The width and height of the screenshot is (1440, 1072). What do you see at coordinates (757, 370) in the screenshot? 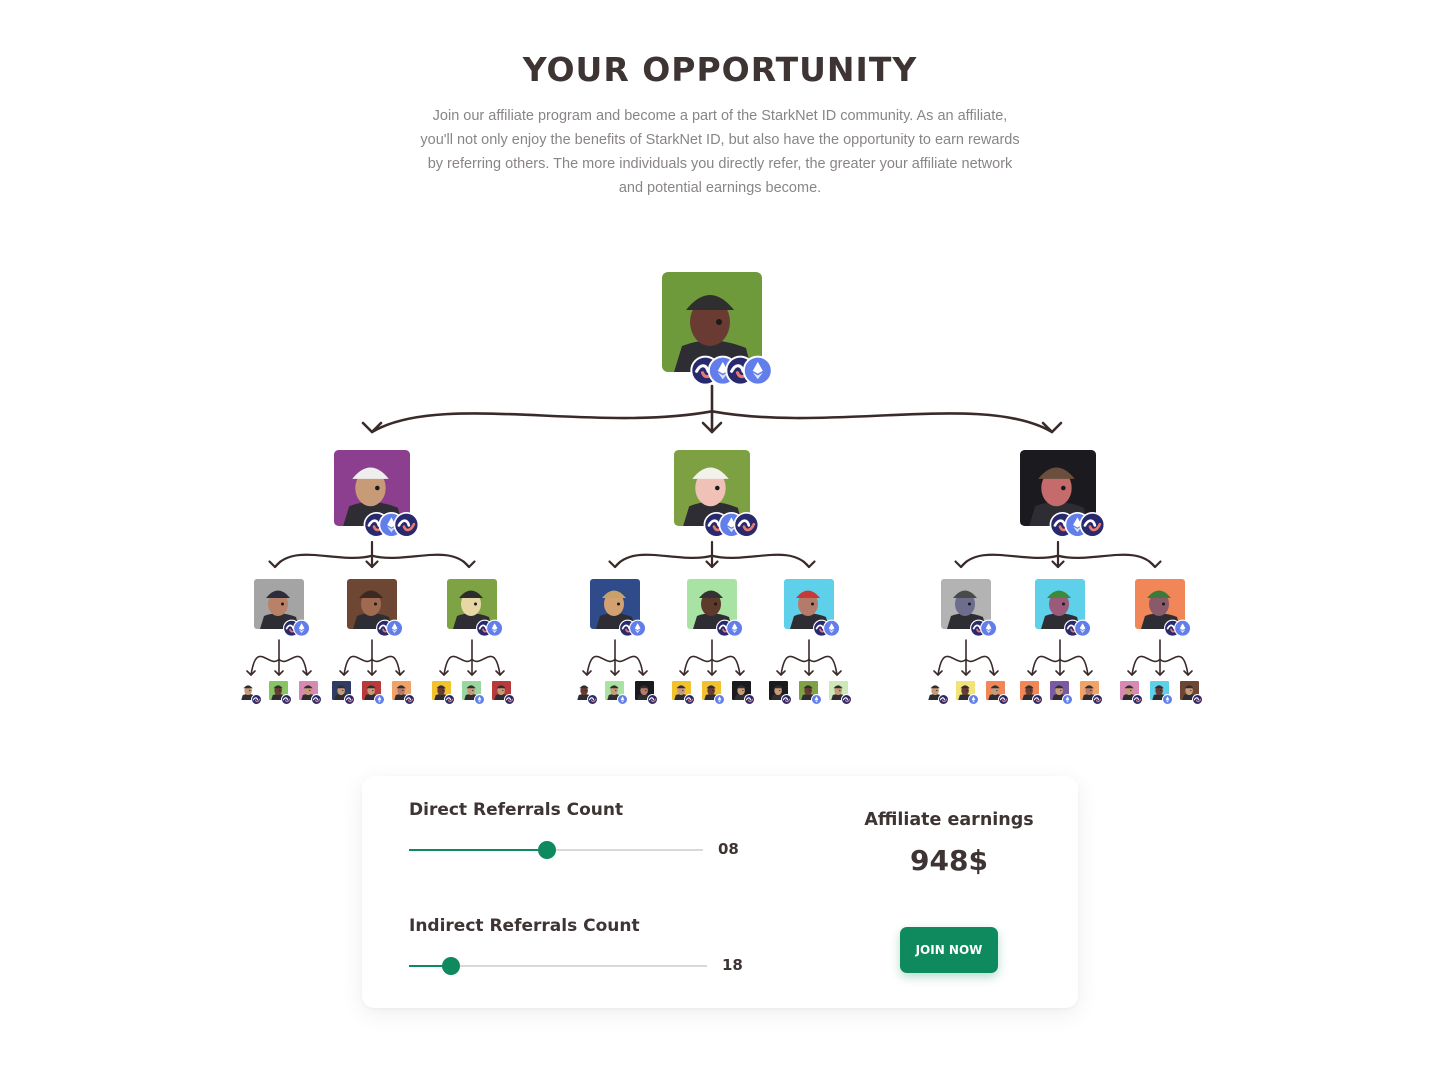
I see `root-avatar-badge-ethereum-icon` at bounding box center [757, 370].